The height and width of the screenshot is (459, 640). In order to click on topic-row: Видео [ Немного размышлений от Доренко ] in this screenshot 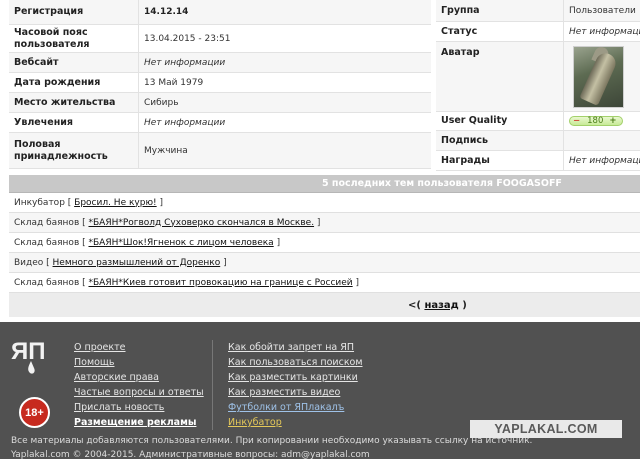, I will do `click(324, 263)`.